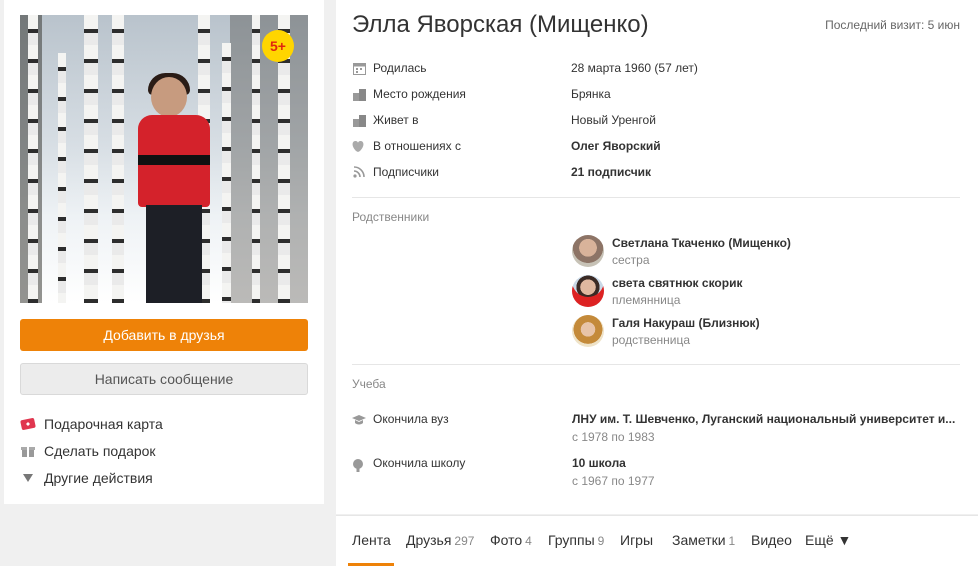  I want to click on add-friend-button: Добавить в друзья, so click(164, 335).